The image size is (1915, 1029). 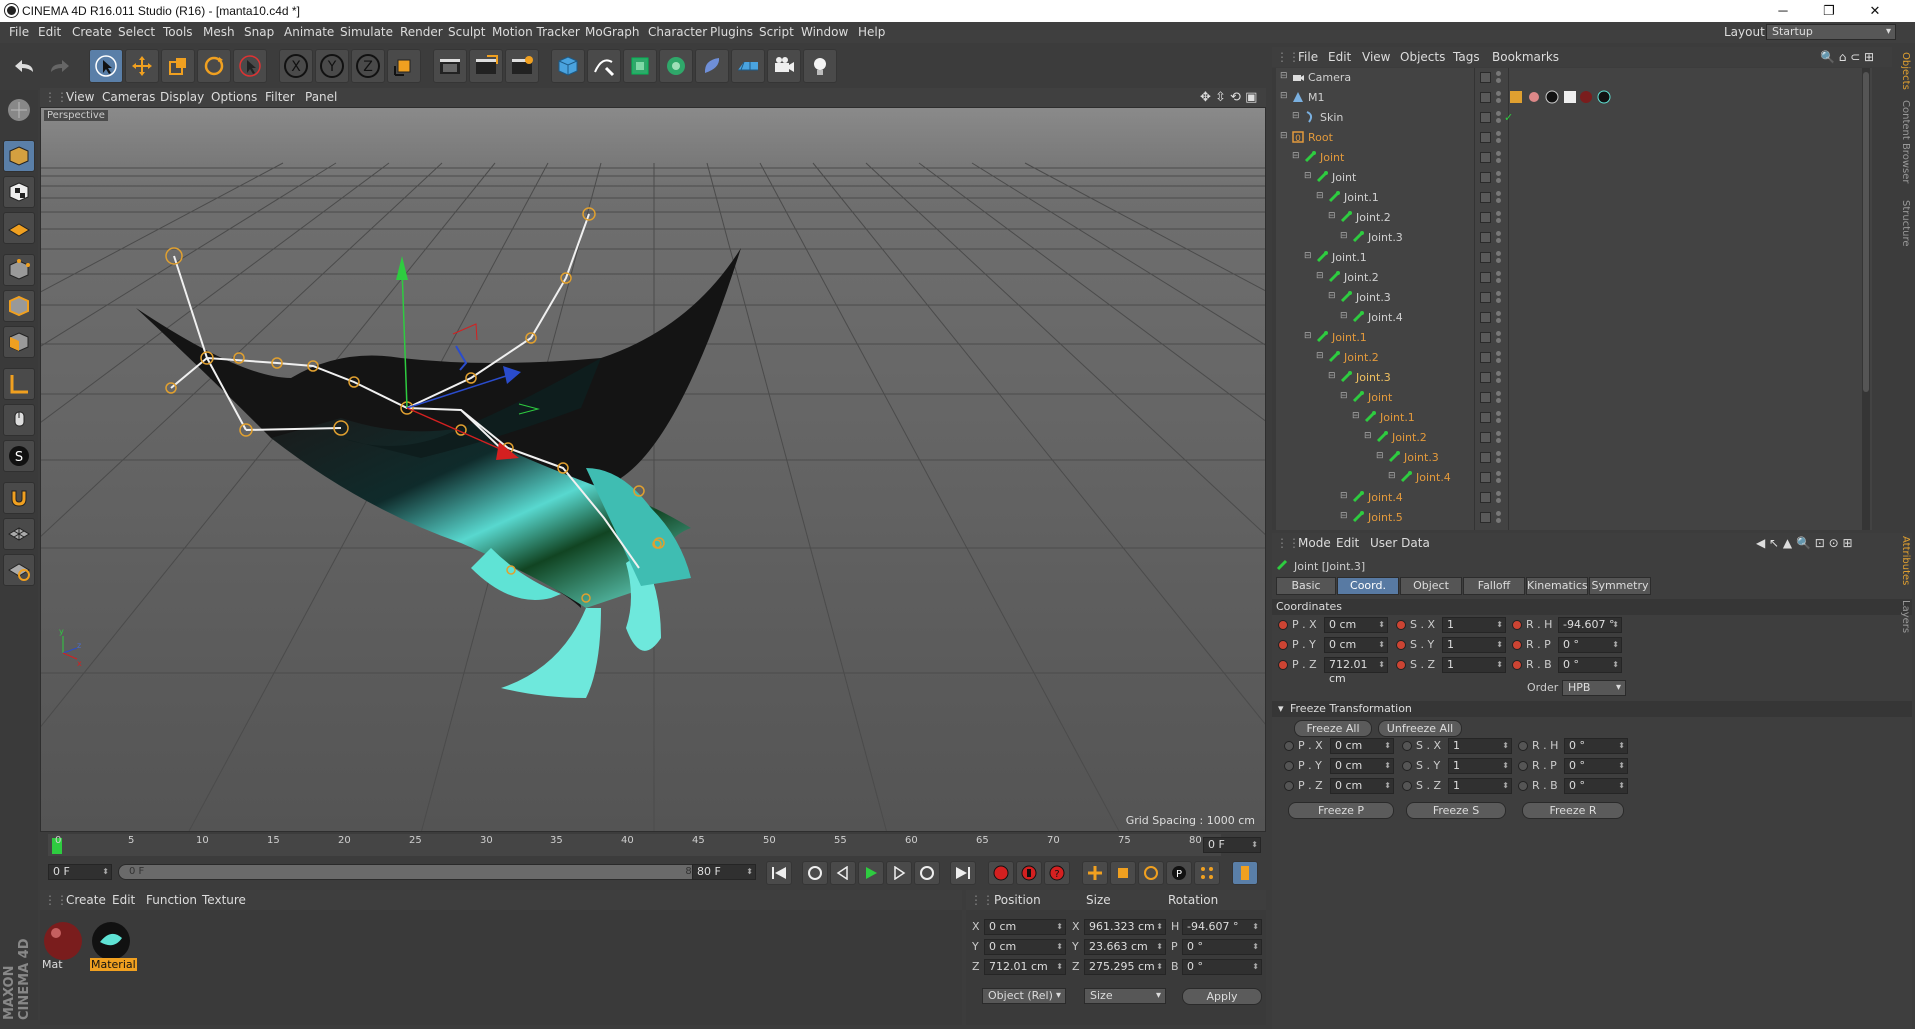 What do you see at coordinates (1289, 786) in the screenshot?
I see `freeze-key-p-z-icon` at bounding box center [1289, 786].